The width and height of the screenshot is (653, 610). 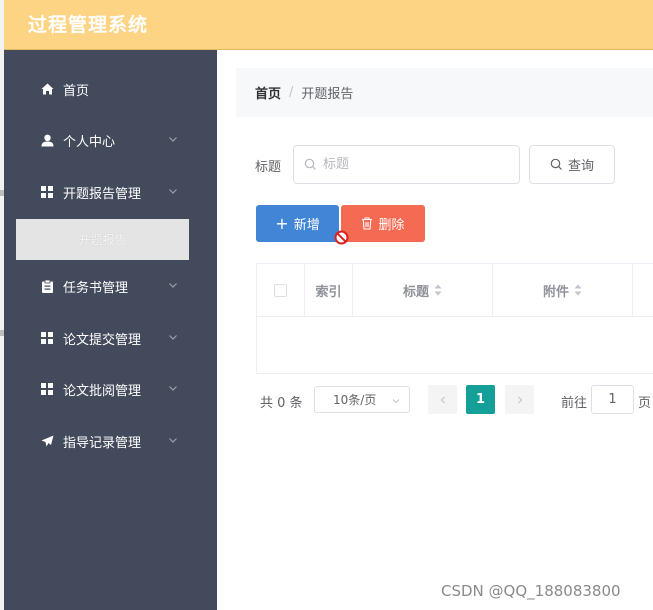 What do you see at coordinates (110, 89) in the screenshot?
I see `sidebar-item-home: 首页` at bounding box center [110, 89].